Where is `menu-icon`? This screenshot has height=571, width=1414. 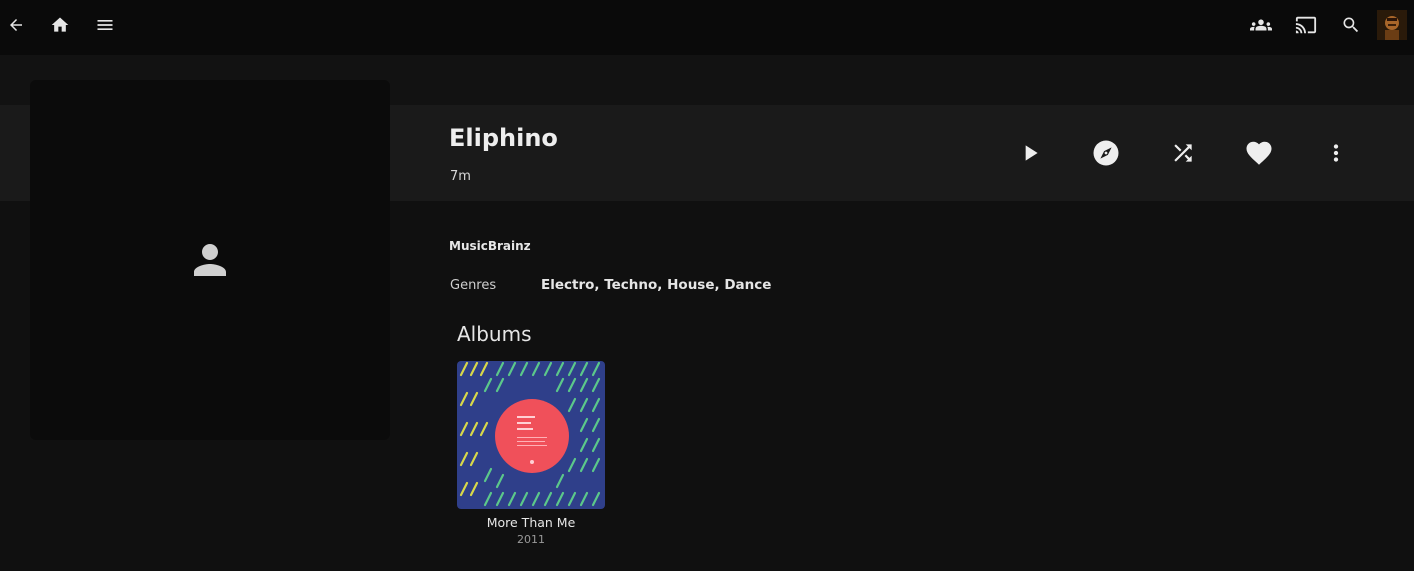 menu-icon is located at coordinates (105, 25).